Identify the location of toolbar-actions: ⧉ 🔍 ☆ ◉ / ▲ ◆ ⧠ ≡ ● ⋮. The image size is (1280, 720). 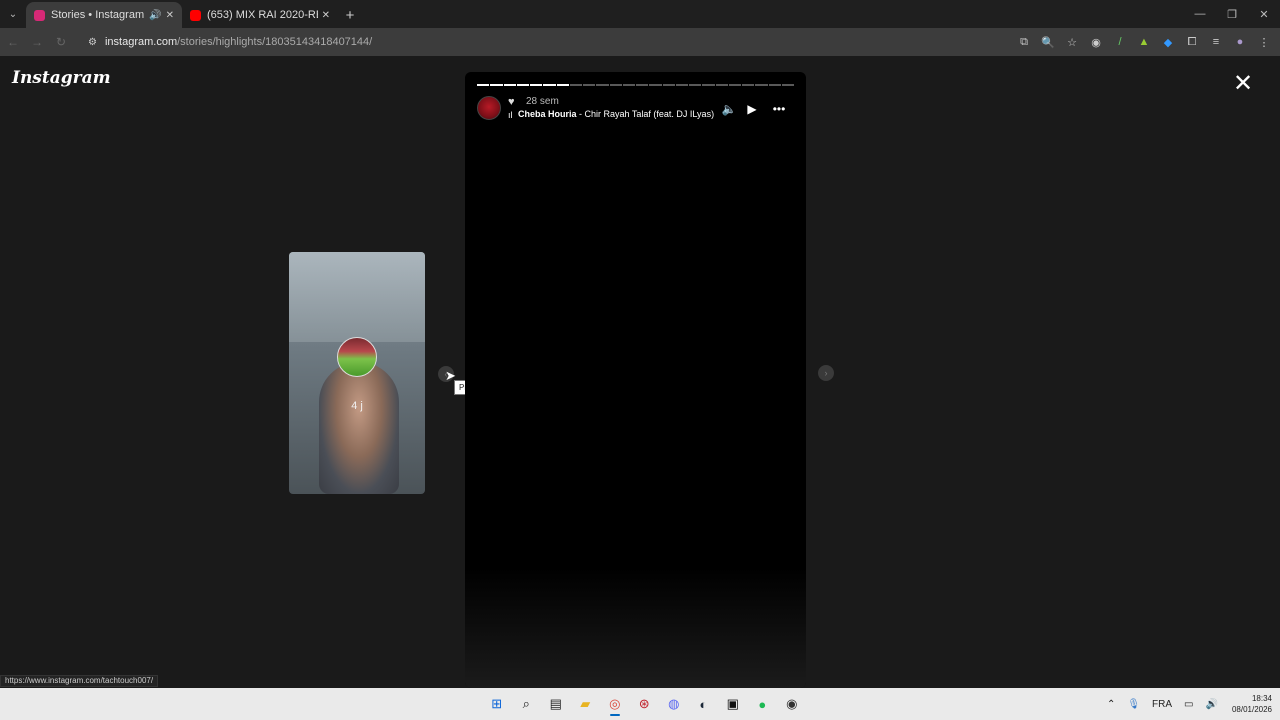
(1144, 42).